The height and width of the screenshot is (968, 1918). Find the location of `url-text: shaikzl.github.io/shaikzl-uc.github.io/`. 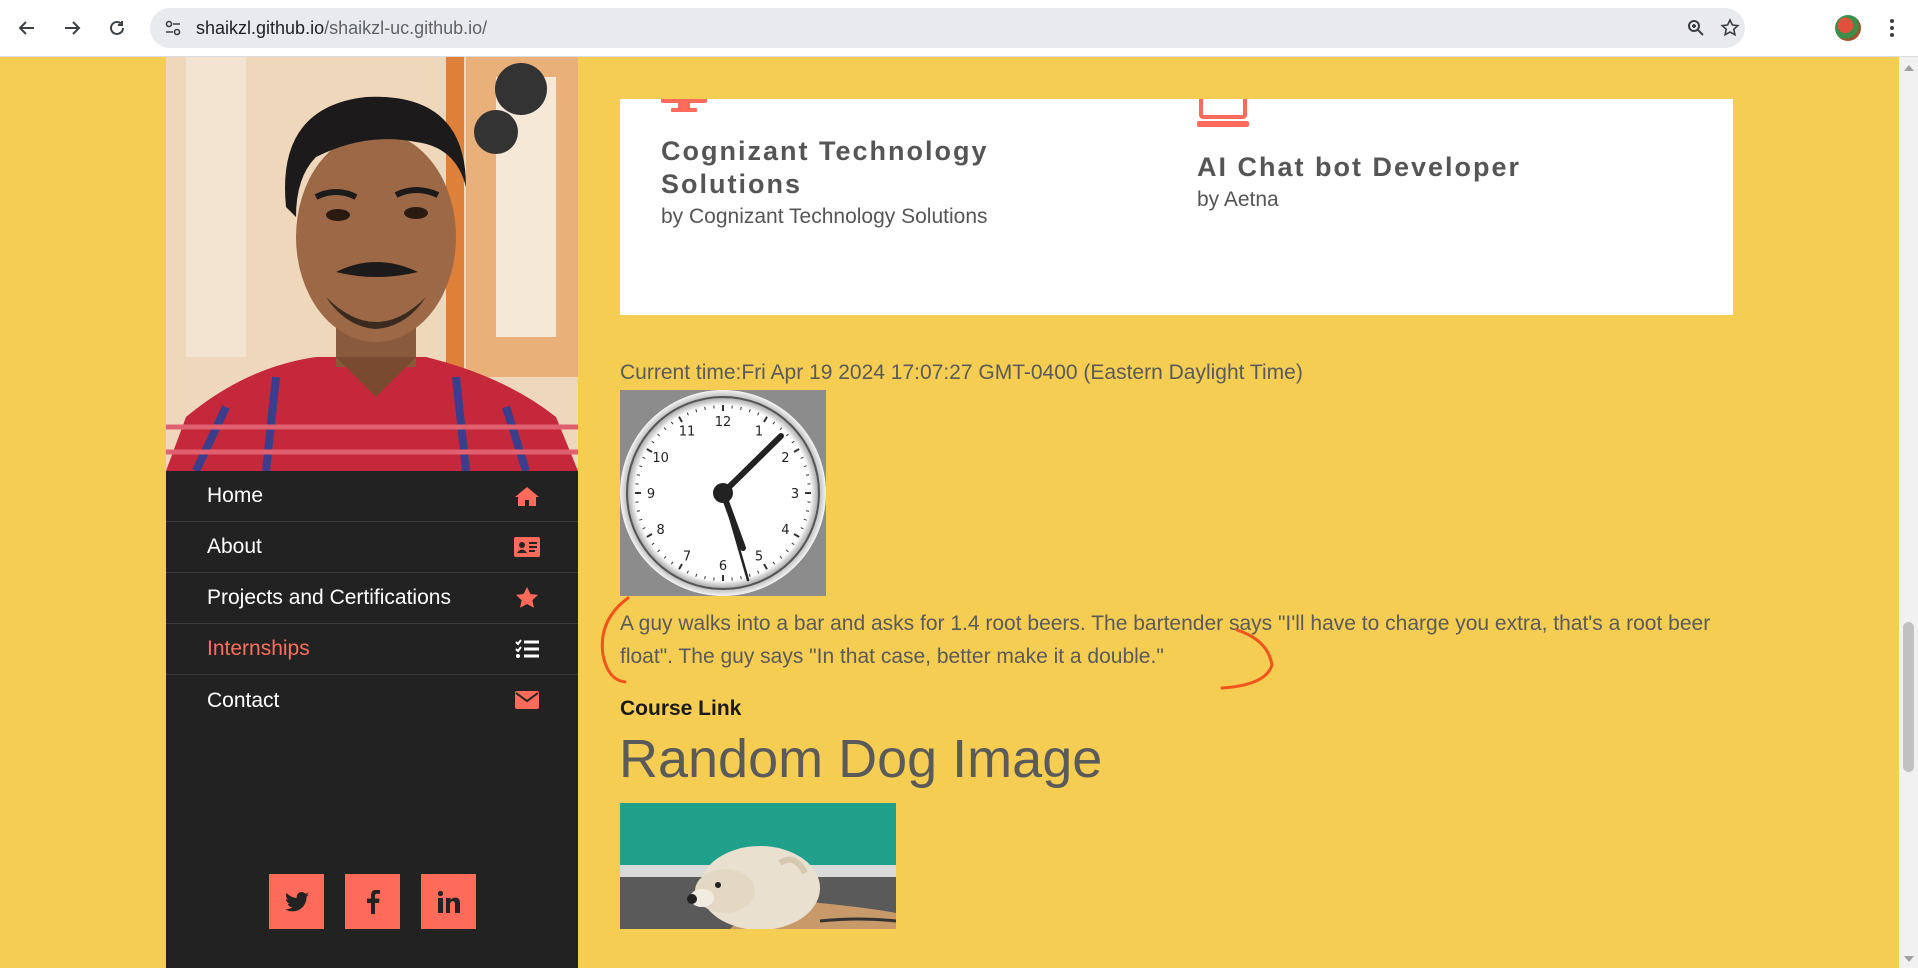

url-text: shaikzl.github.io/shaikzl-uc.github.io/ is located at coordinates (341, 28).